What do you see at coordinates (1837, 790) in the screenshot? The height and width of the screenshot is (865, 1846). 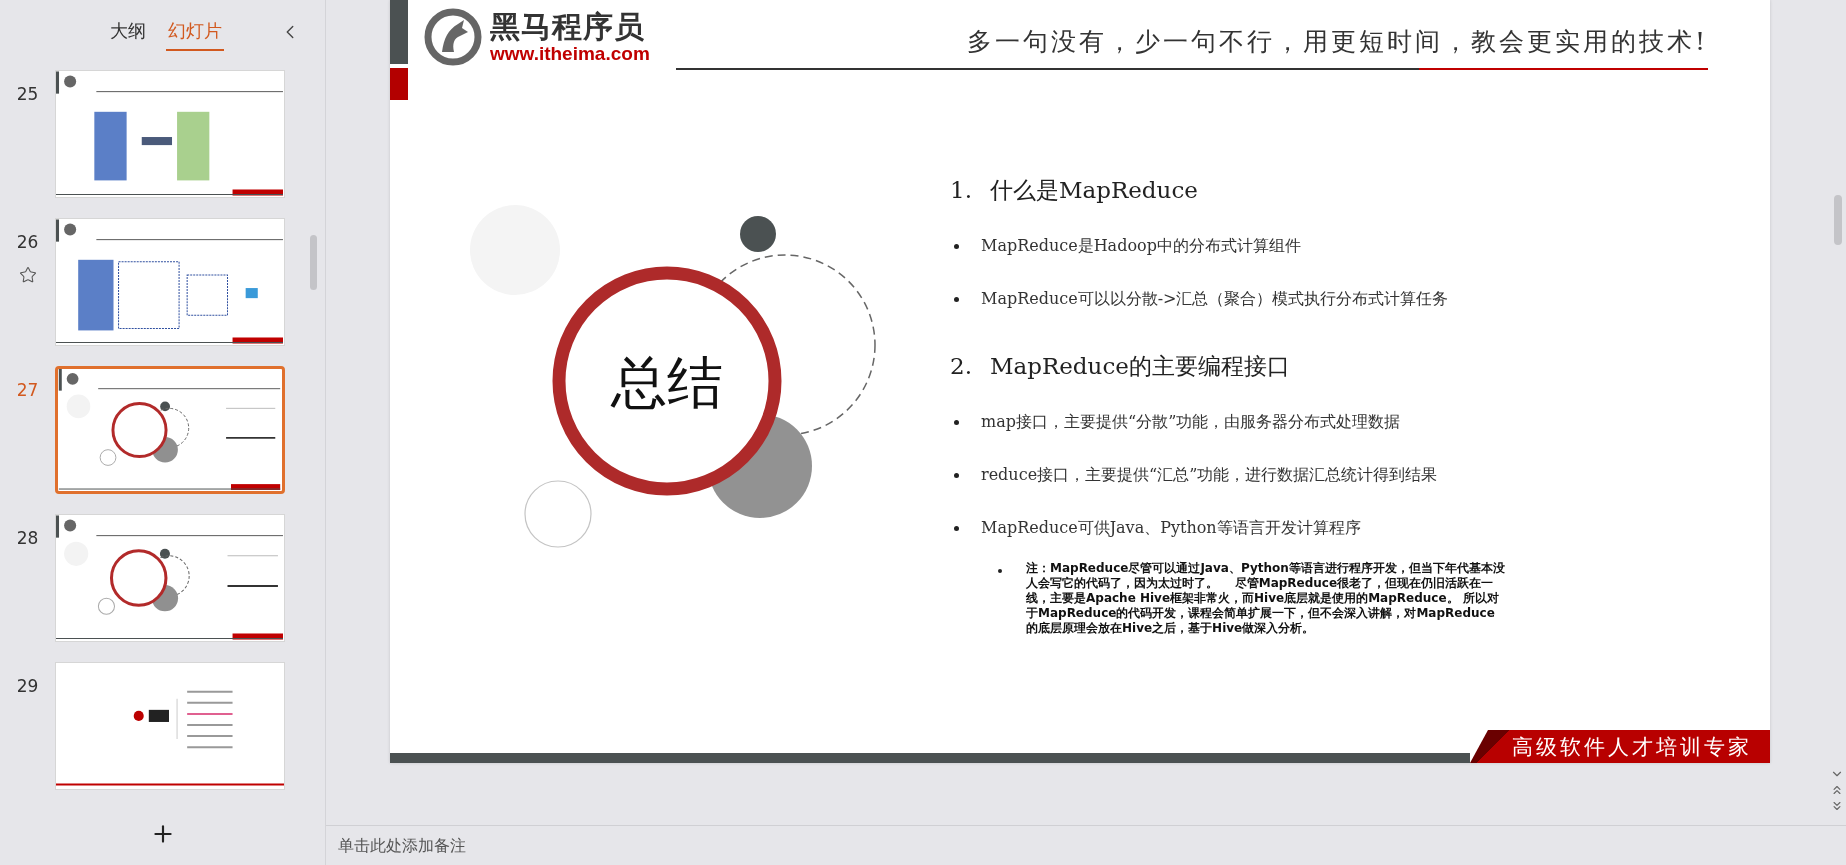 I see `previous-slide-icon` at bounding box center [1837, 790].